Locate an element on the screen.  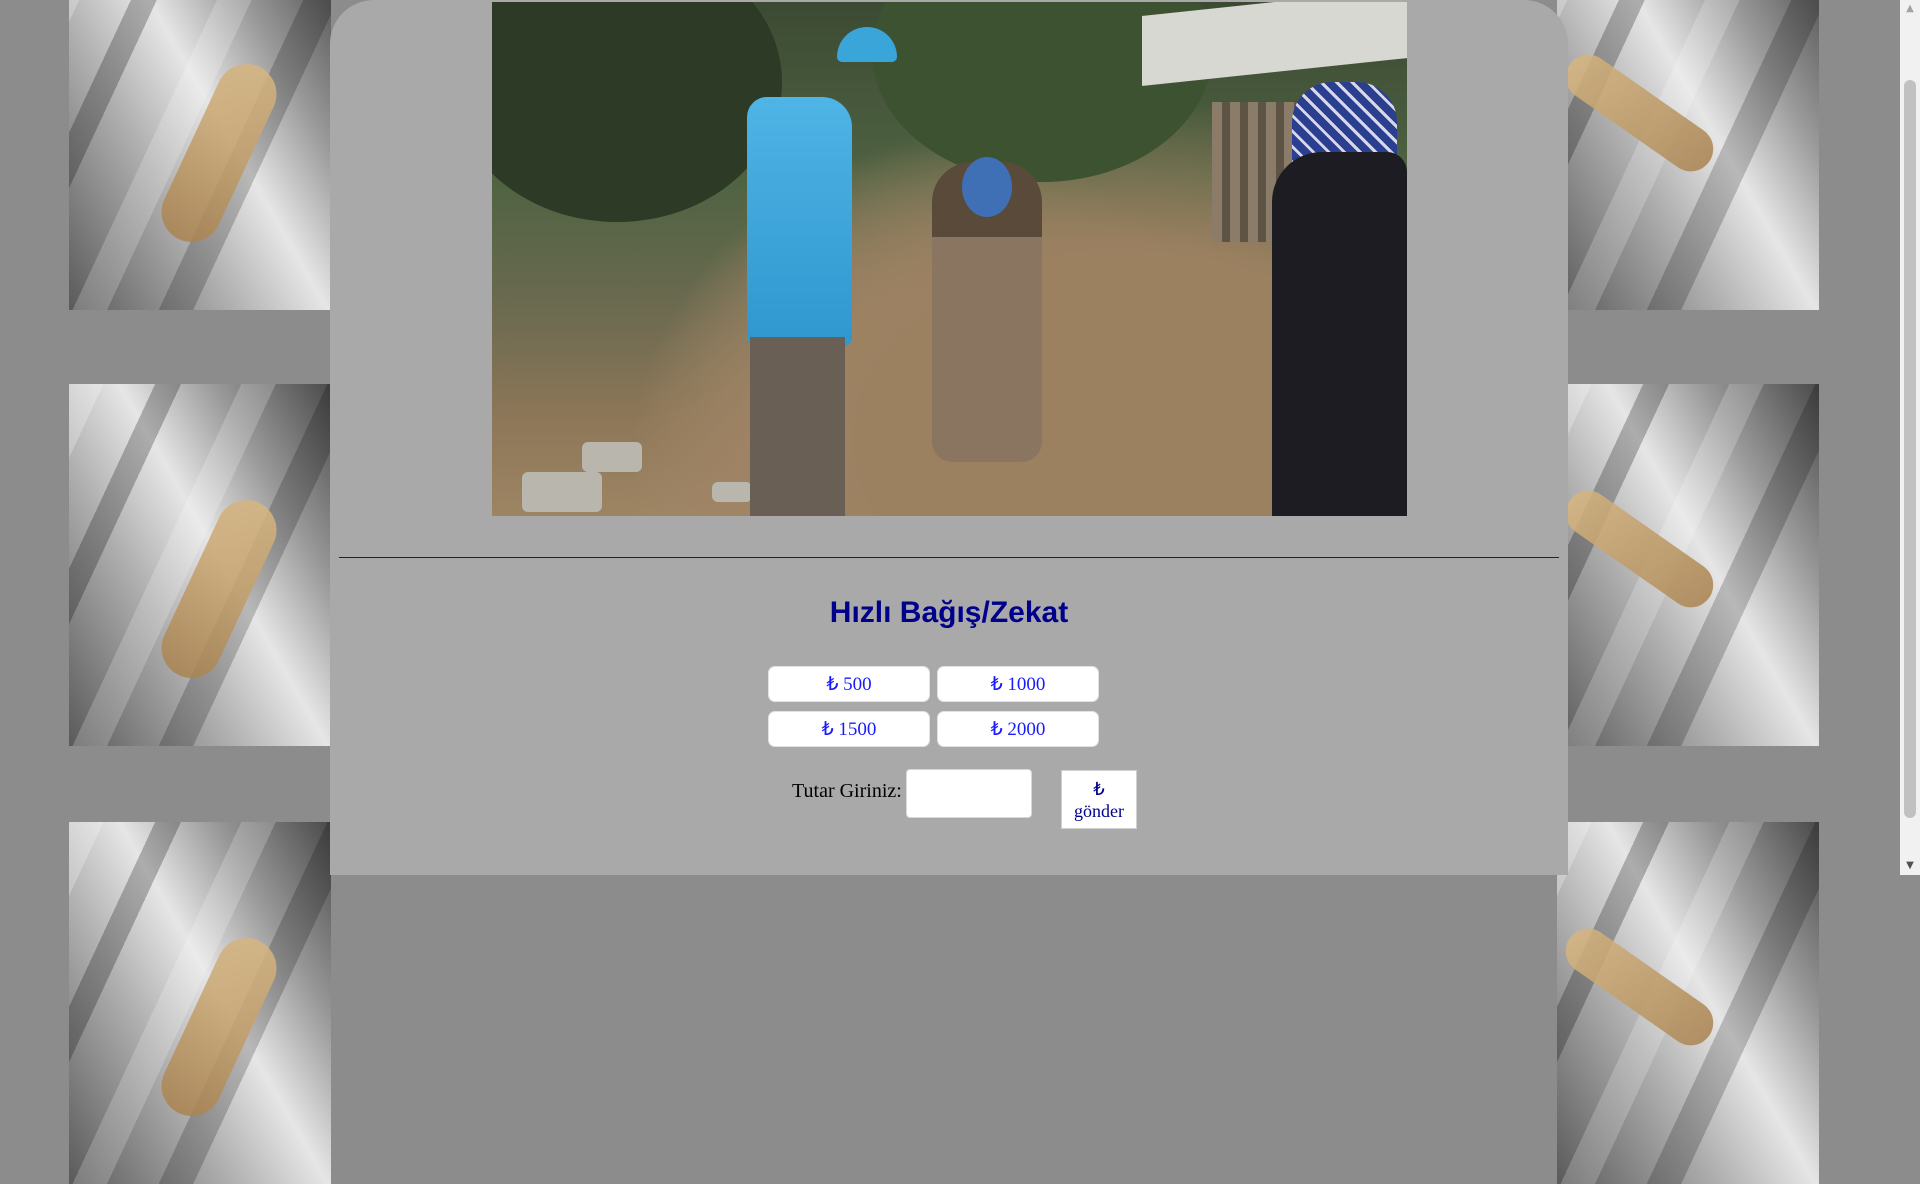
amount-500-button: ₺ 500 is located at coordinates (849, 684).